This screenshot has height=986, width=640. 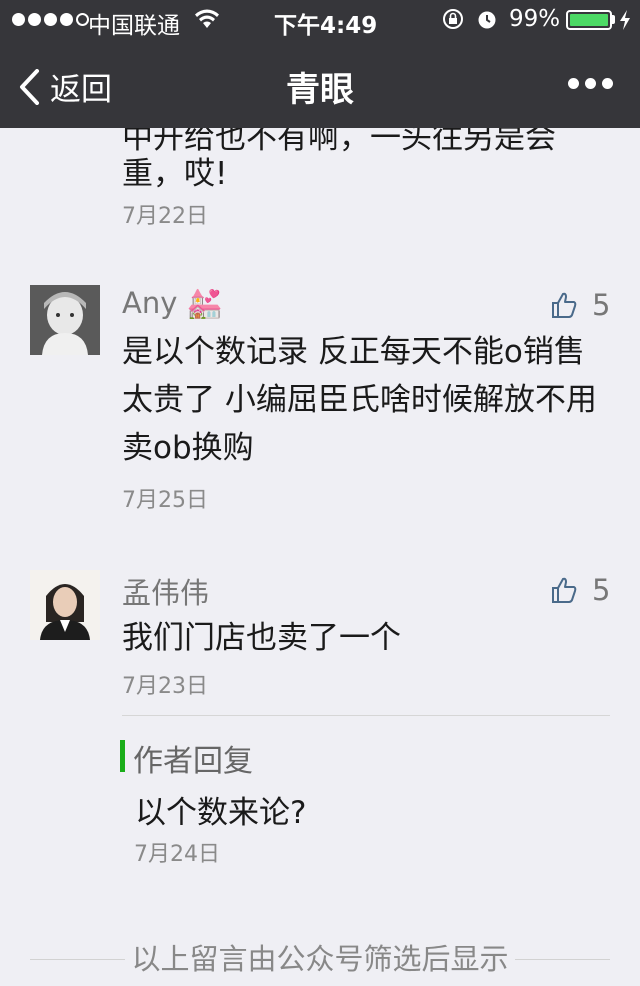 I want to click on navigation-bar: 返回 青眼, so click(x=320, y=84).